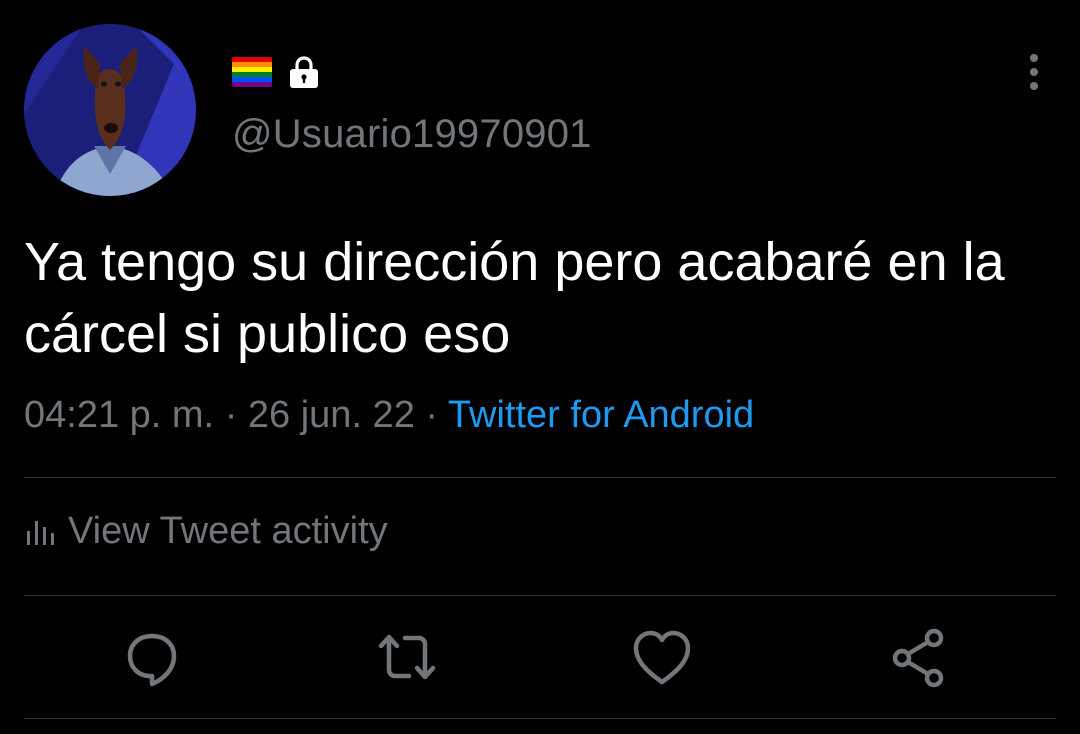  Describe the element at coordinates (412, 134) in the screenshot. I see `user-handle: @Usuario19970901` at that location.